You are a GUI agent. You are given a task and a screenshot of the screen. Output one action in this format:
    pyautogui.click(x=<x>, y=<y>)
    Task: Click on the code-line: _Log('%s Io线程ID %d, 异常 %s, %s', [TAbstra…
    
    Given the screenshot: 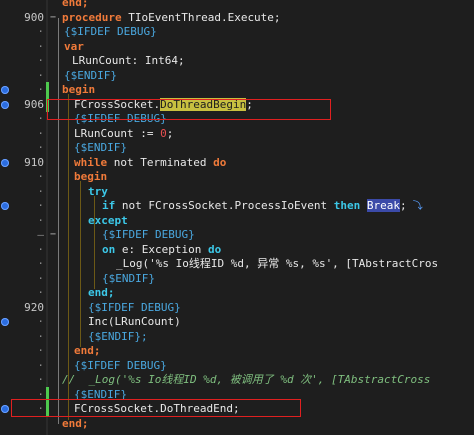 What is the action you would take?
    pyautogui.click(x=277, y=263)
    